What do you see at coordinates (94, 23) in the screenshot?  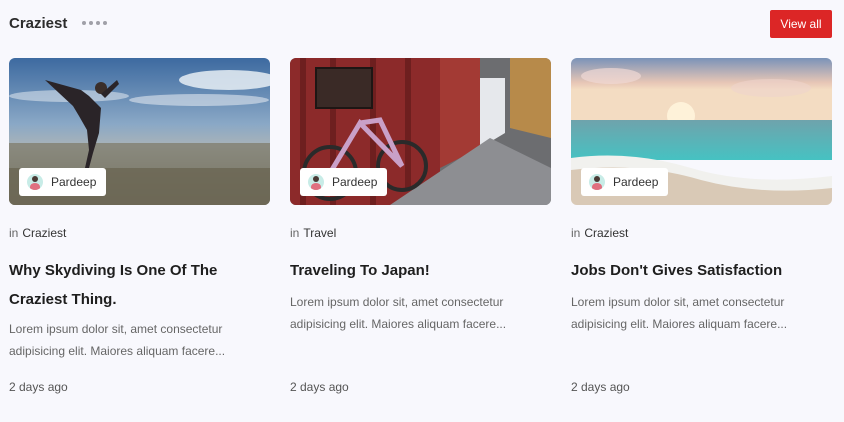 I see `more-dots-icon` at bounding box center [94, 23].